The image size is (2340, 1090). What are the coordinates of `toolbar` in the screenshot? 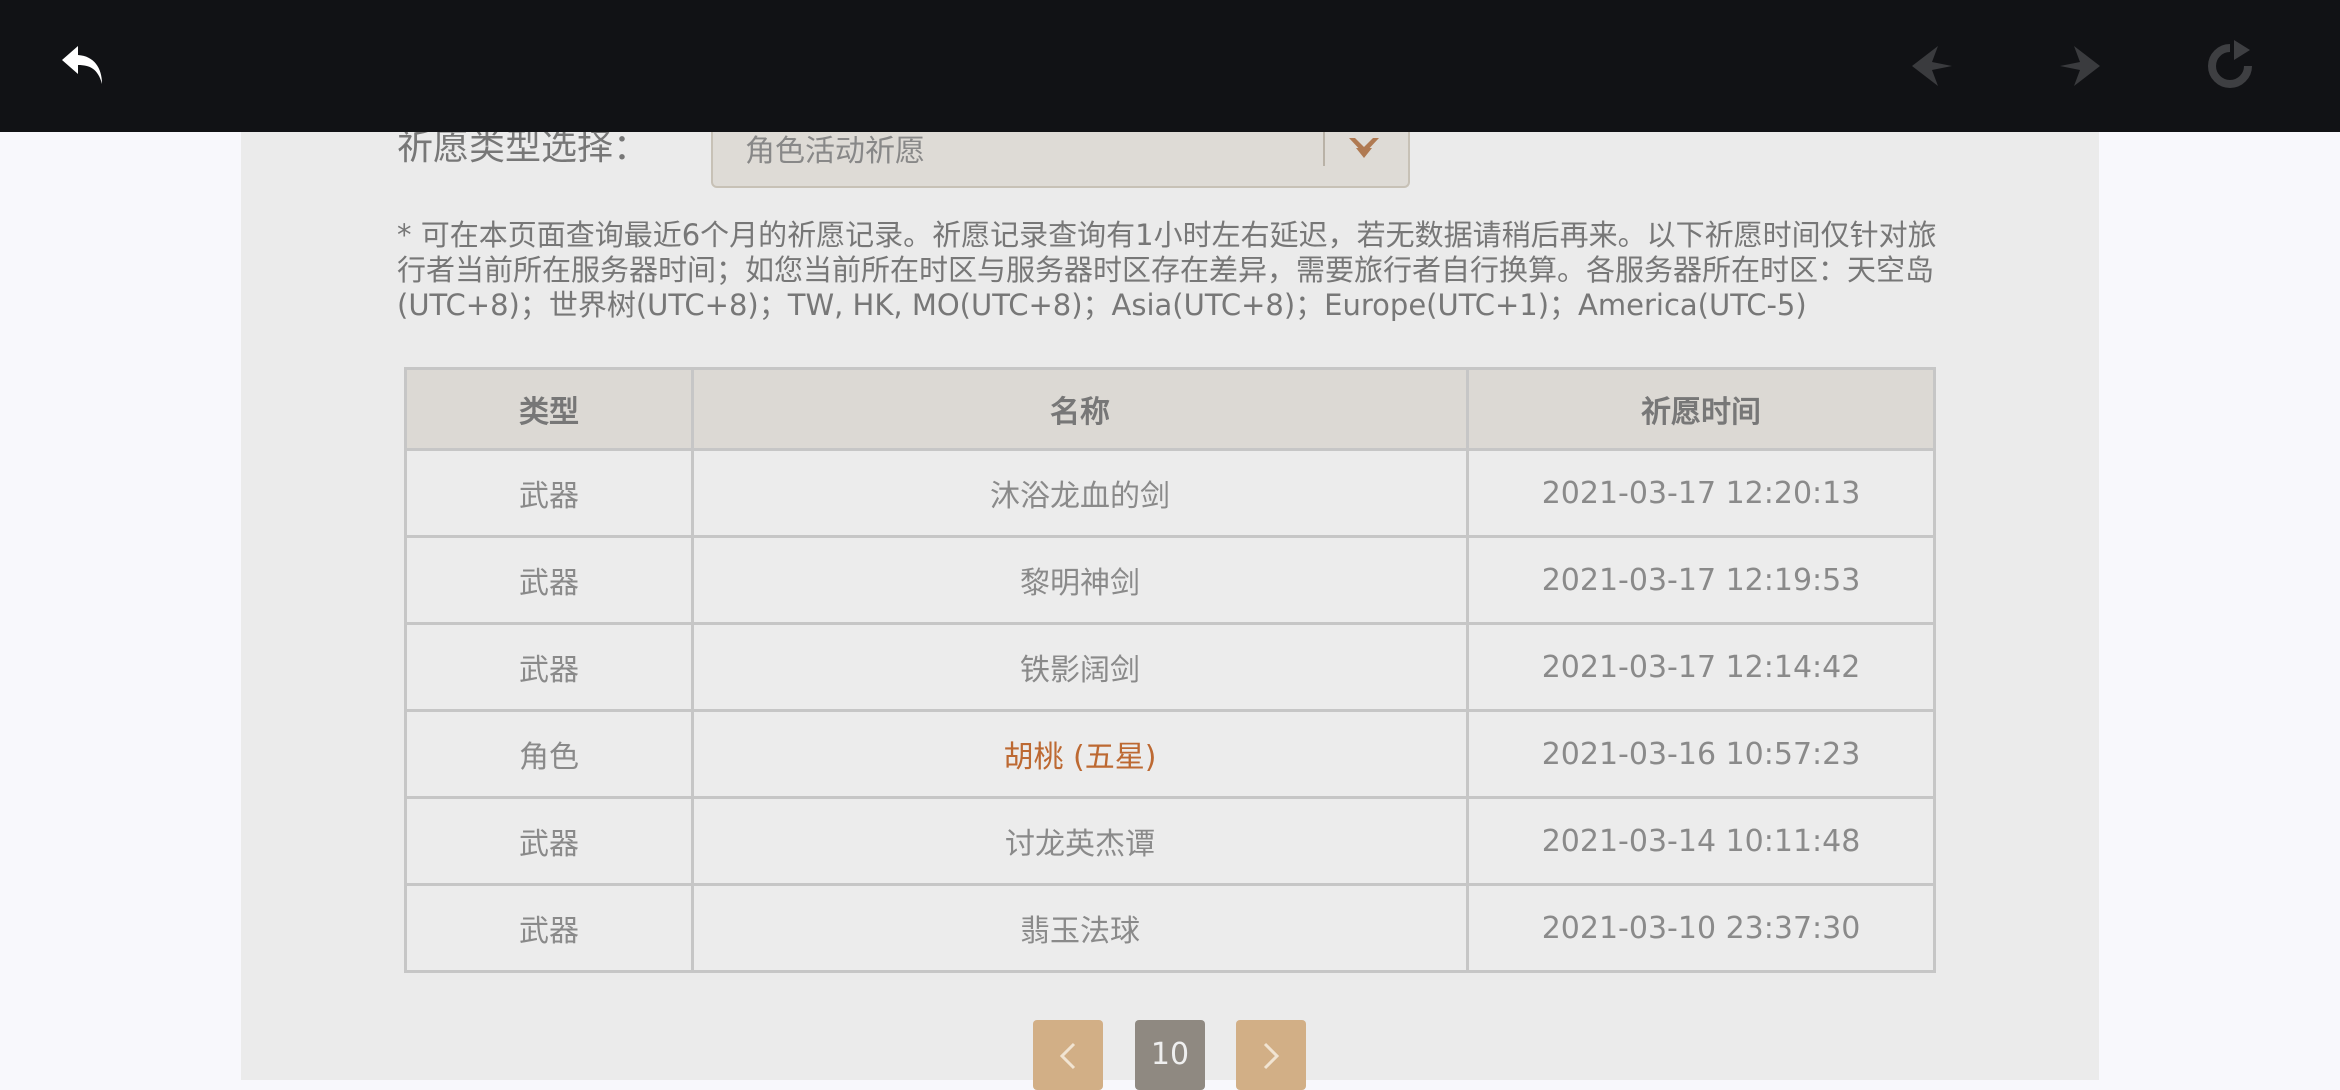 It's located at (1170, 66).